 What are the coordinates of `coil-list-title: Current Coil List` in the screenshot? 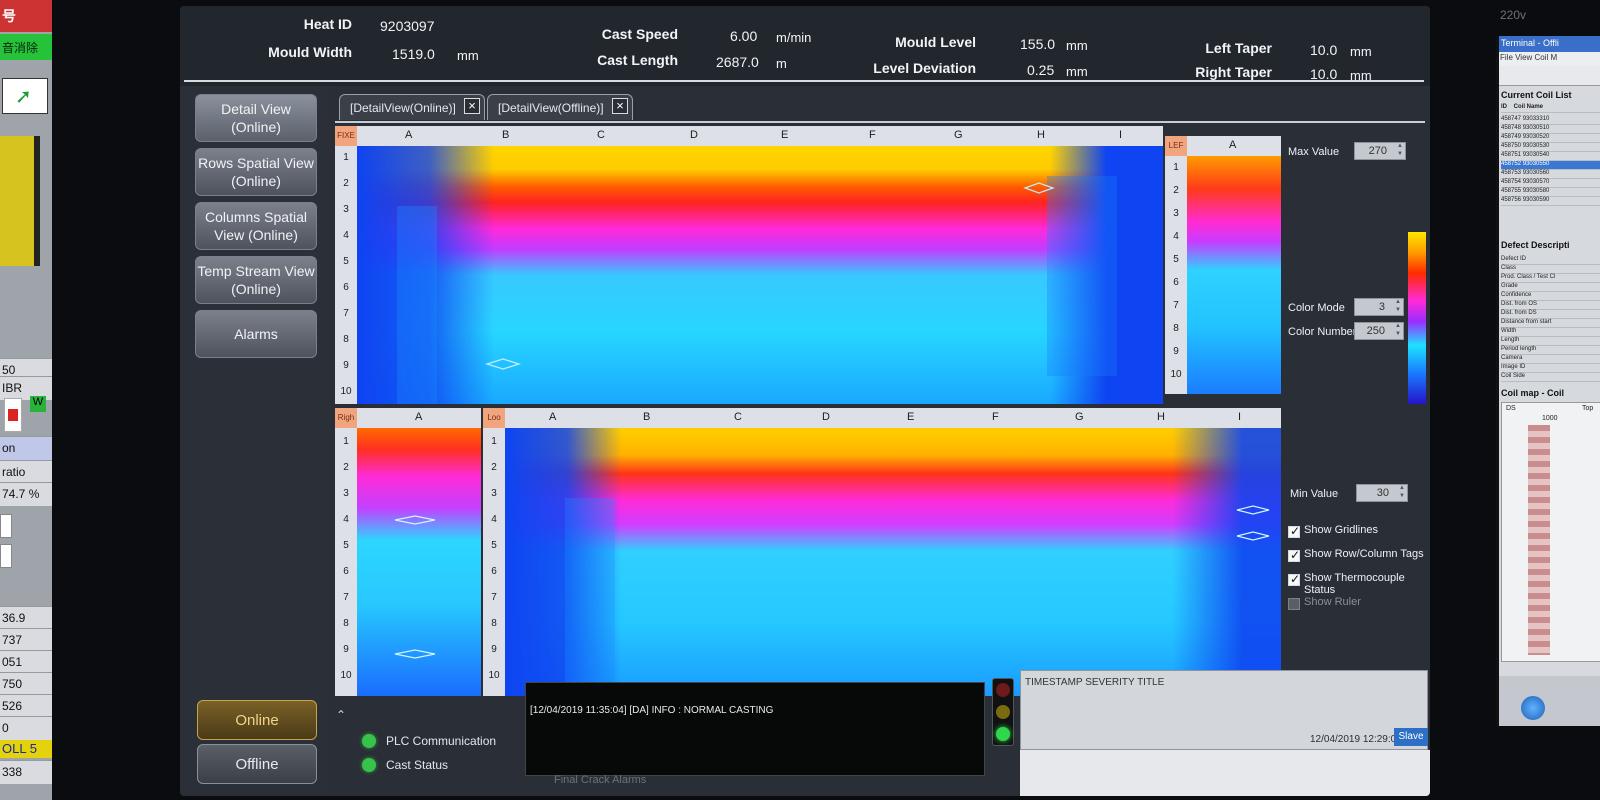 It's located at (1536, 95).